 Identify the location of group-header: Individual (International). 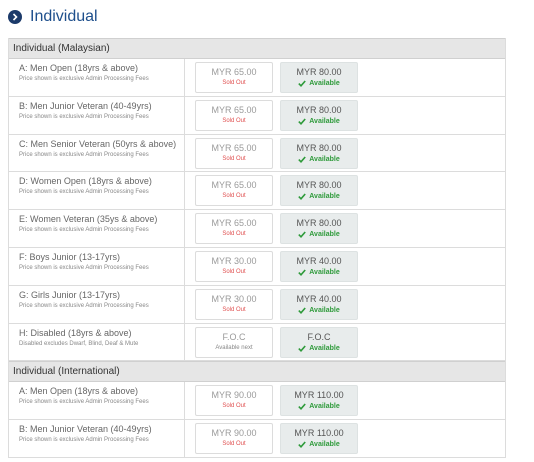
(257, 372).